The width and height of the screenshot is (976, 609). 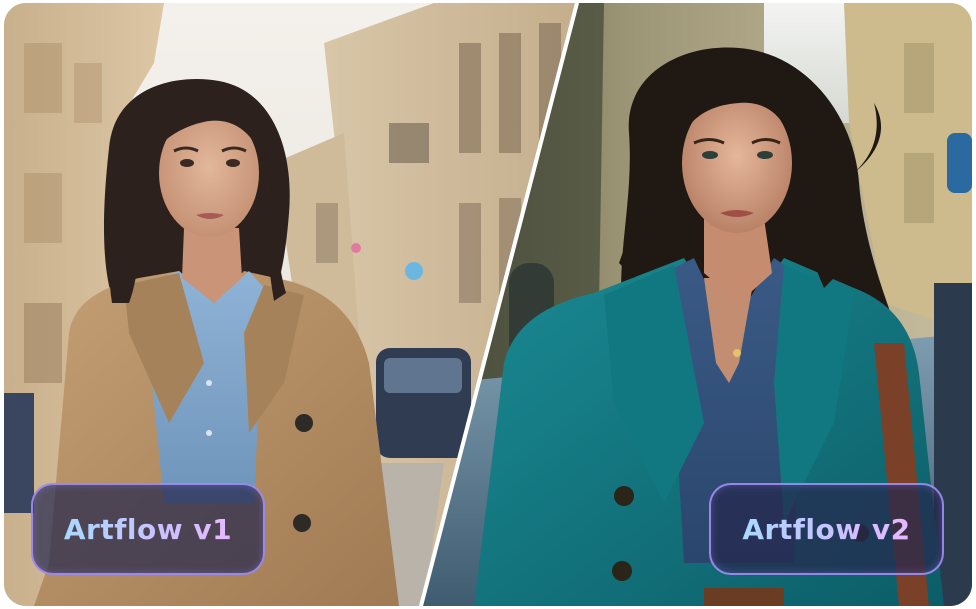 I want to click on artflow-v2-label-text: Artflow v2, so click(x=826, y=529).